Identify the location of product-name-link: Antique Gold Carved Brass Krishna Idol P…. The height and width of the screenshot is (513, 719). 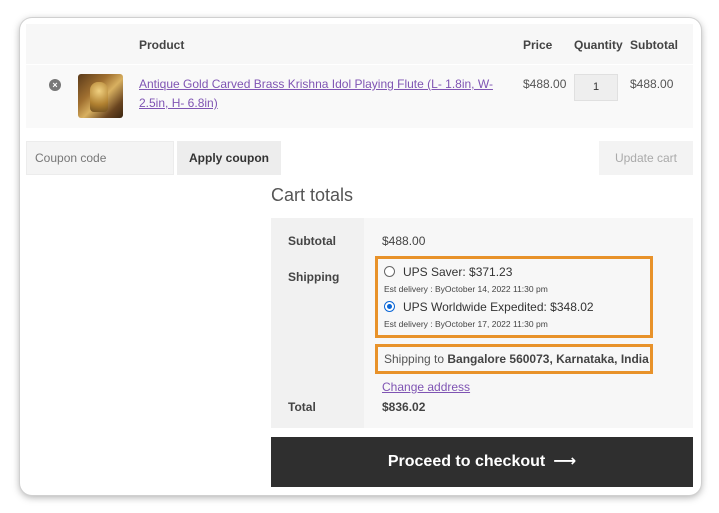
(326, 94).